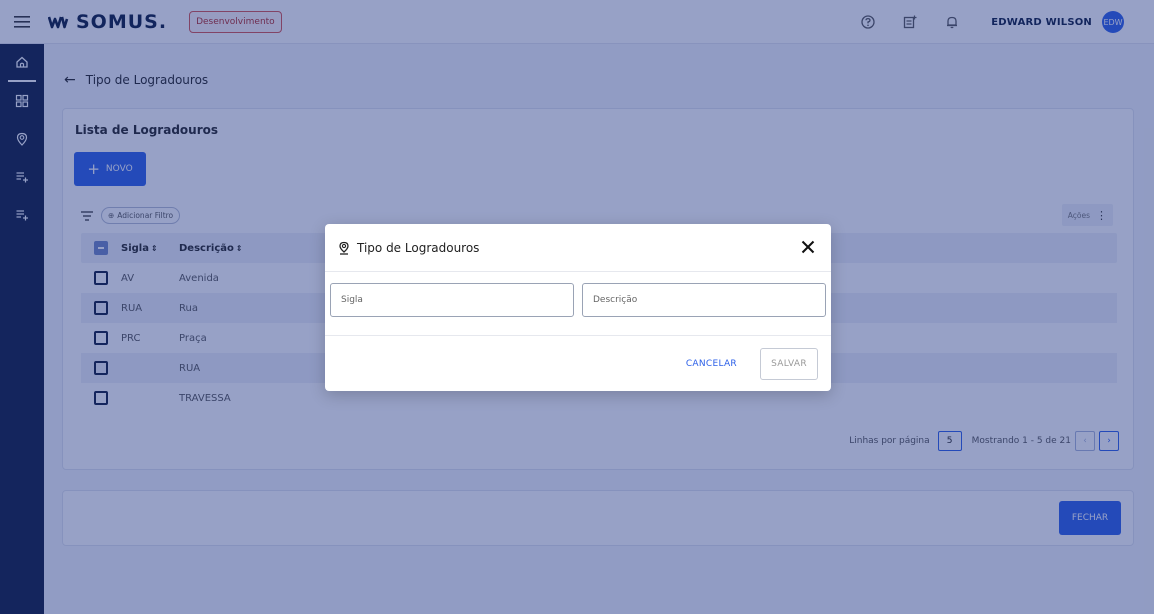 The height and width of the screenshot is (614, 1154). I want to click on cancel-button: CANCELAR, so click(711, 364).